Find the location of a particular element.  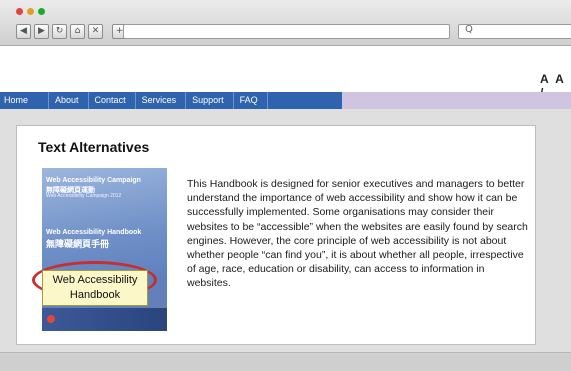

nav-contact-link: Contact is located at coordinates (112, 100).